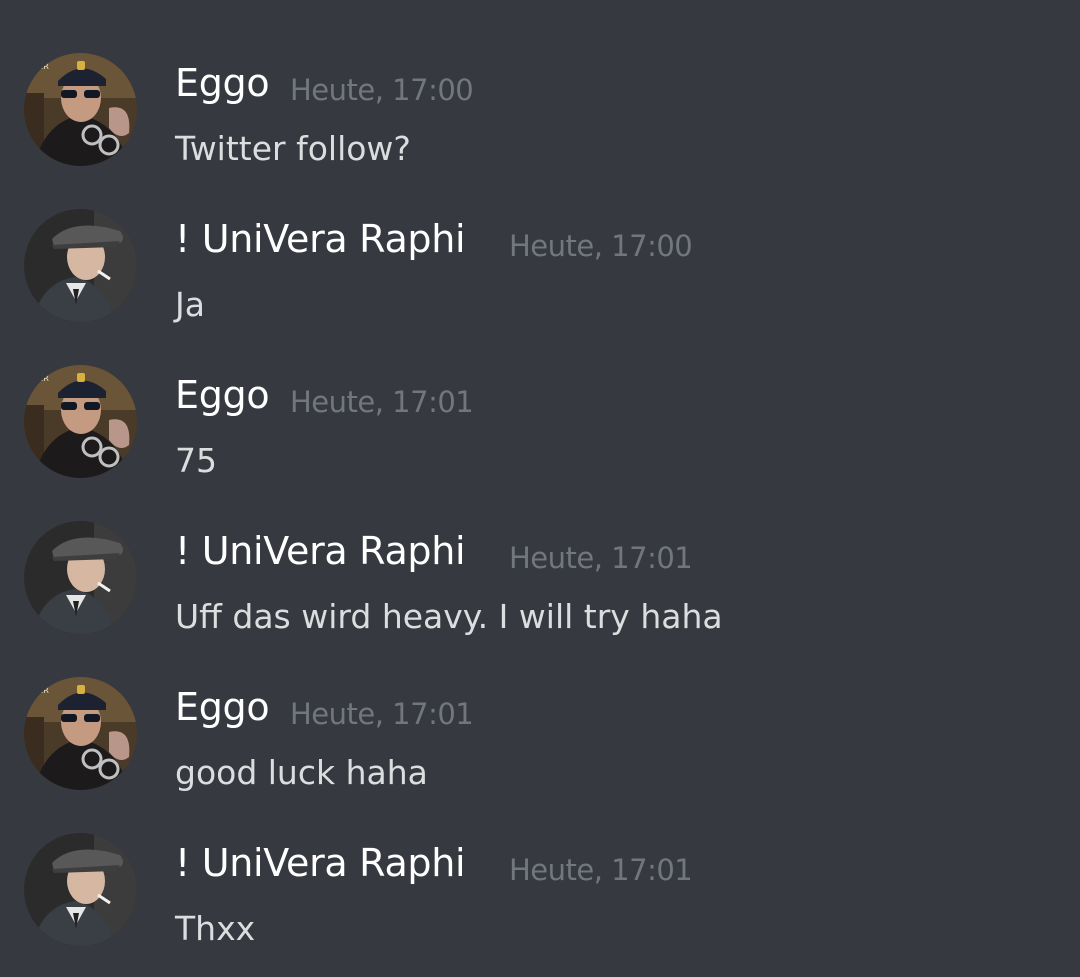  Describe the element at coordinates (215, 928) in the screenshot. I see `message-text: Thxx` at that location.